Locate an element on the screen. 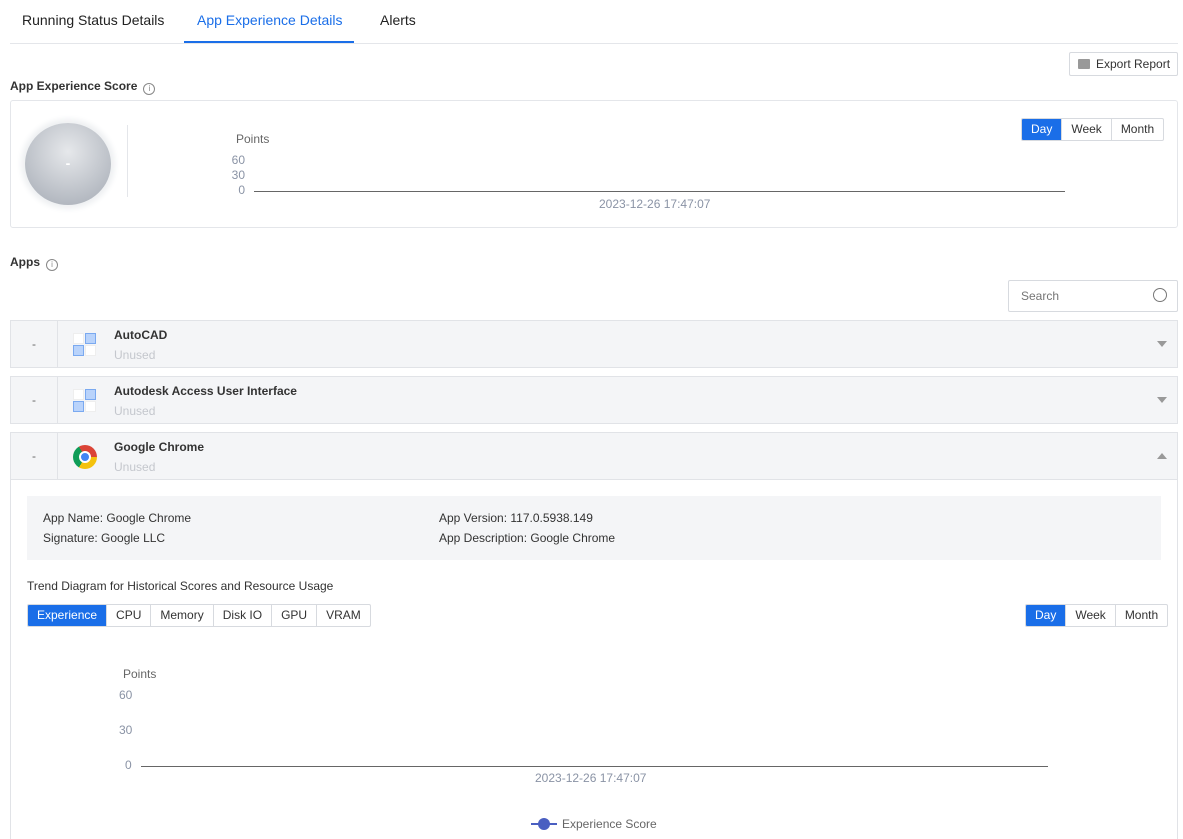 This screenshot has width=1183, height=839. metric-cpu: CPU is located at coordinates (128, 615).